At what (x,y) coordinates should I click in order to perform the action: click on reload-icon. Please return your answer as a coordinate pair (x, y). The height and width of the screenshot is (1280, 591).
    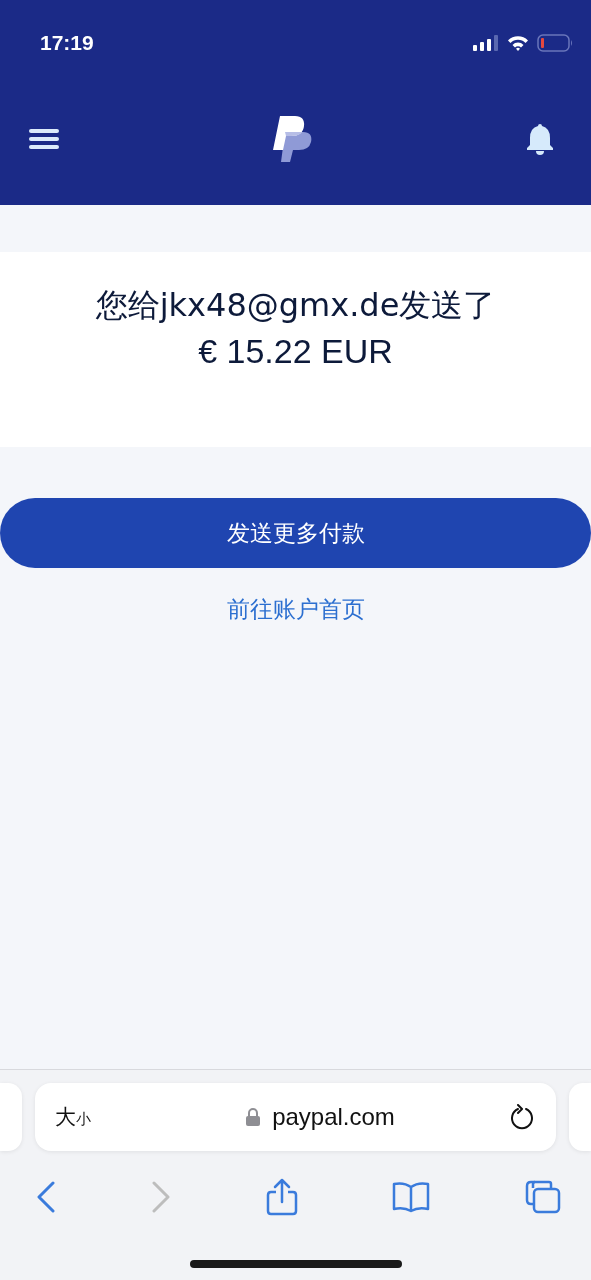
    Looking at the image, I should click on (522, 1117).